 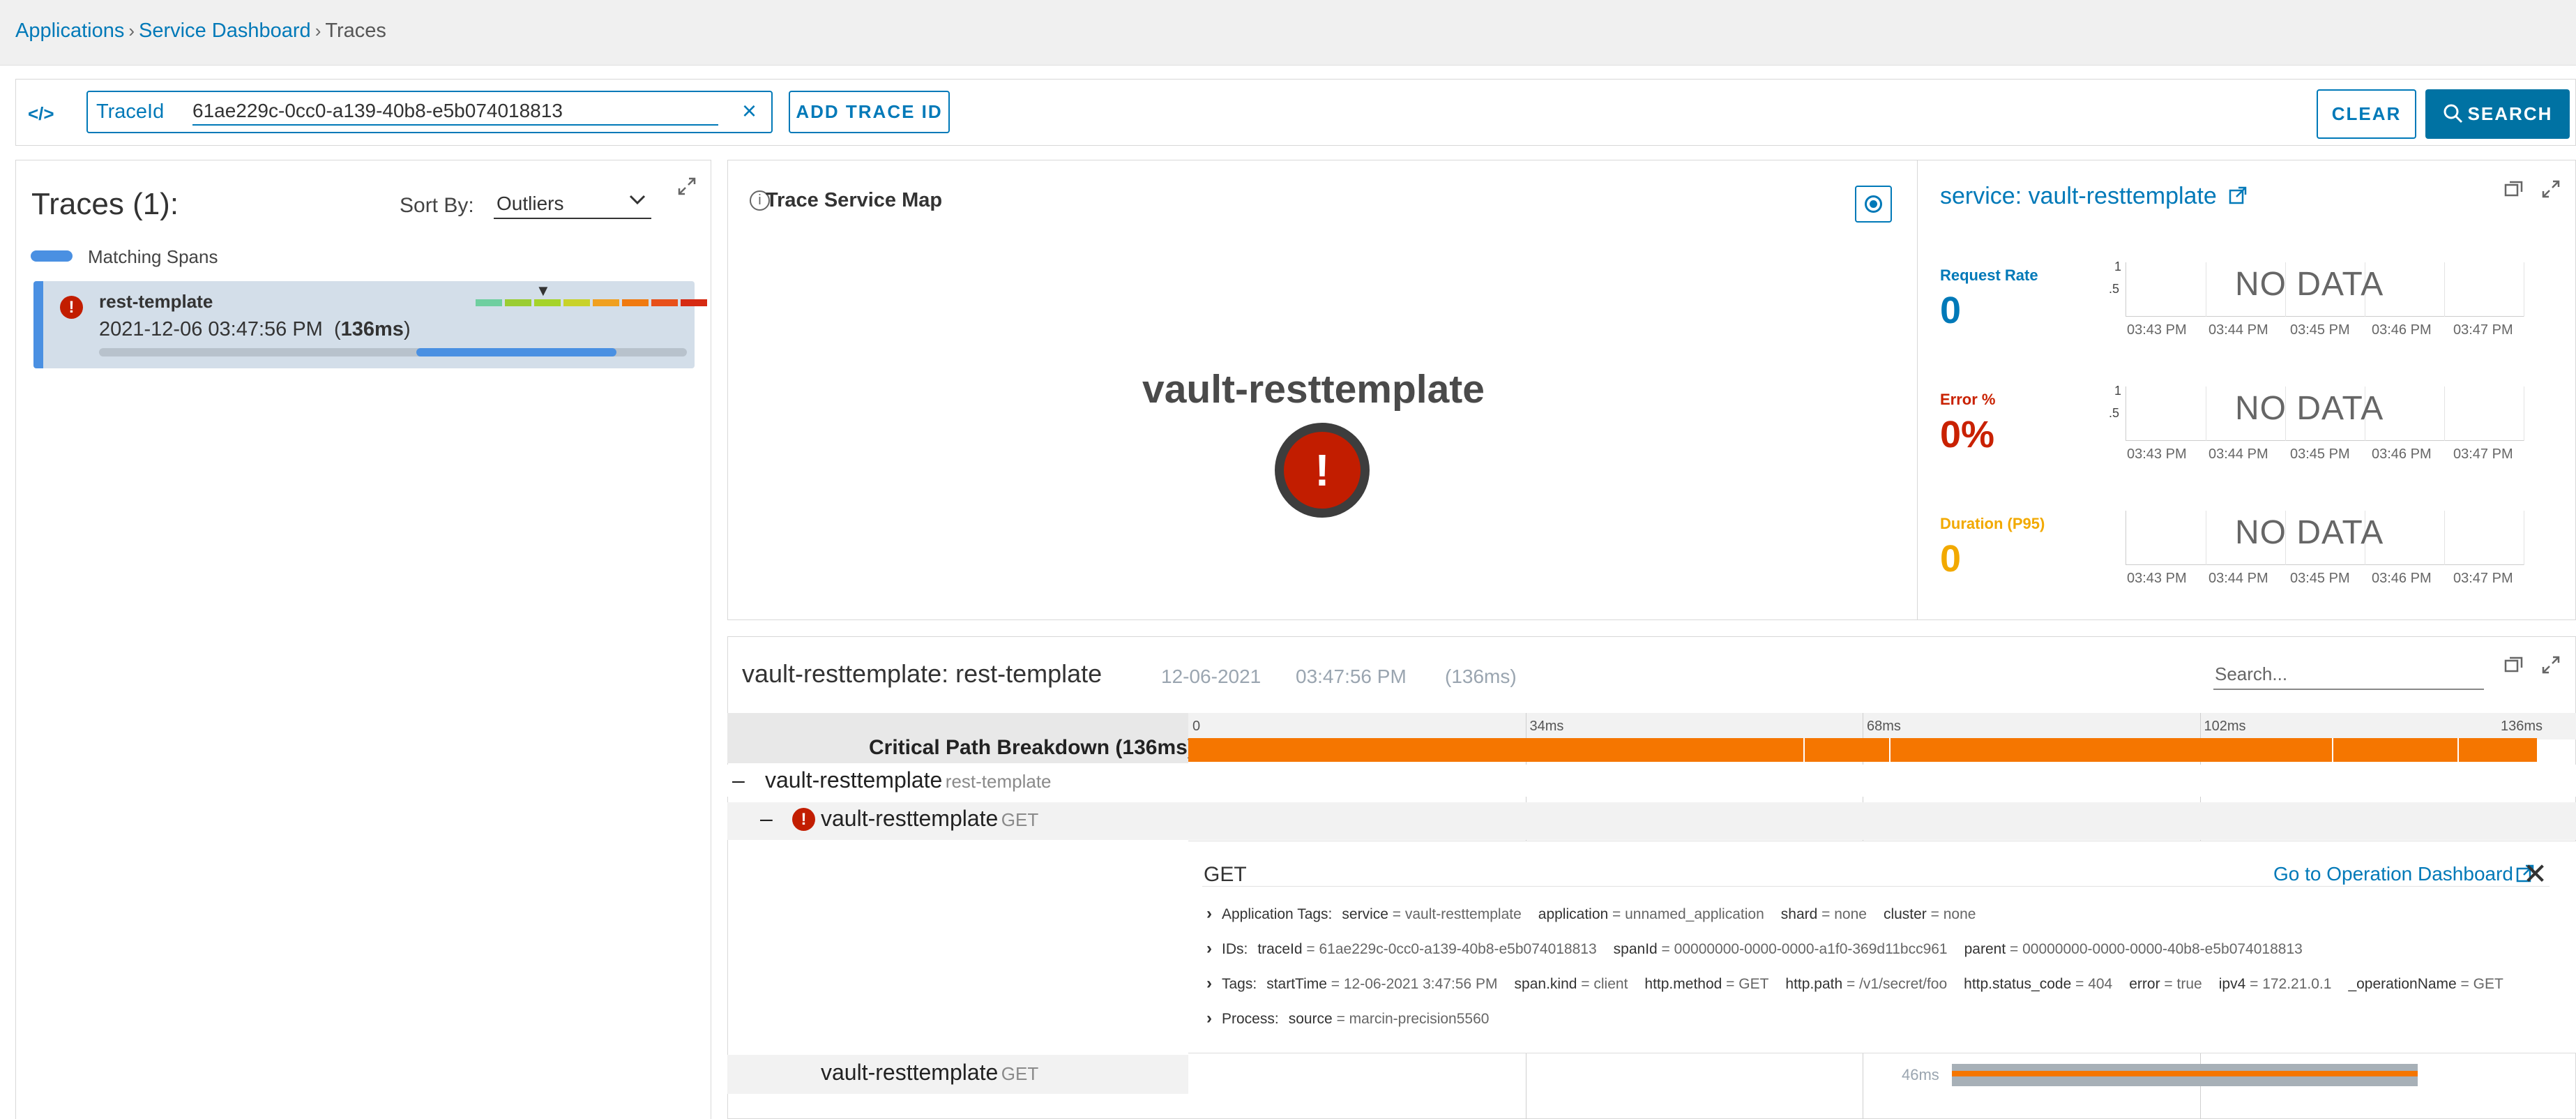 I want to click on tag-pair: http.path = /v1/secret/foo, so click(x=1866, y=984).